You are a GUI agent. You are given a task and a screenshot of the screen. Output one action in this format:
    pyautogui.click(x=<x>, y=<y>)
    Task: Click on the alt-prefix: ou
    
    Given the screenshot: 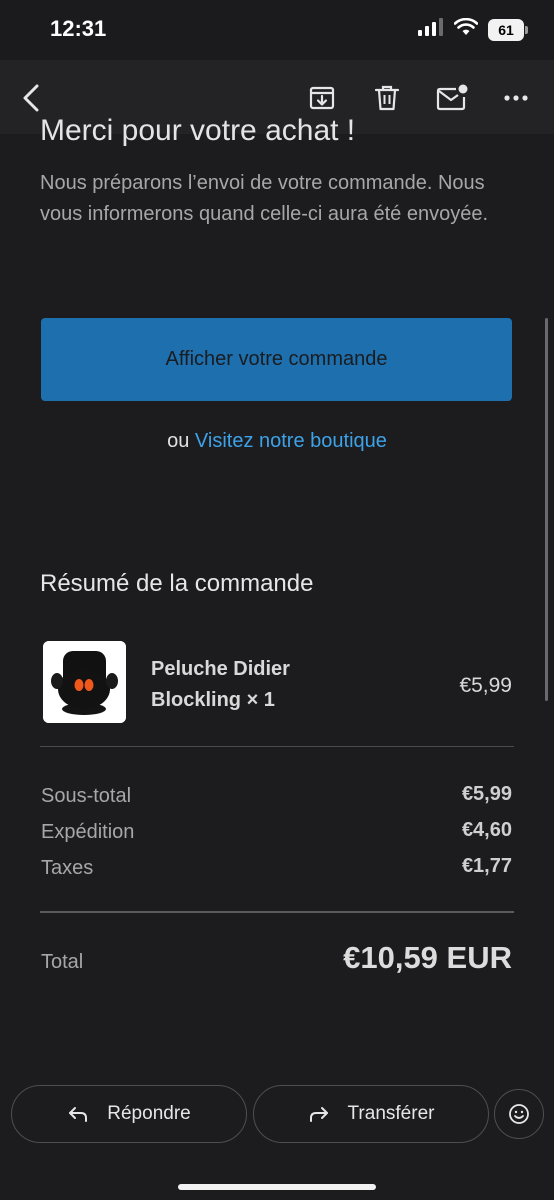 What is the action you would take?
    pyautogui.click(x=178, y=441)
    